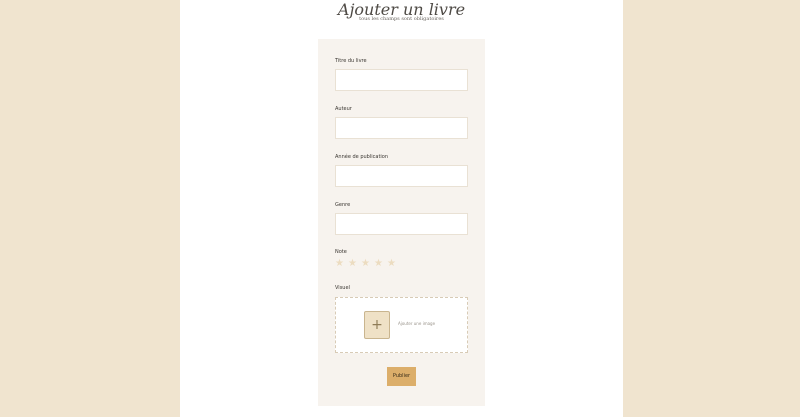 The width and height of the screenshot is (800, 417). Describe the element at coordinates (401, 176) in the screenshot. I see `year-input` at that location.